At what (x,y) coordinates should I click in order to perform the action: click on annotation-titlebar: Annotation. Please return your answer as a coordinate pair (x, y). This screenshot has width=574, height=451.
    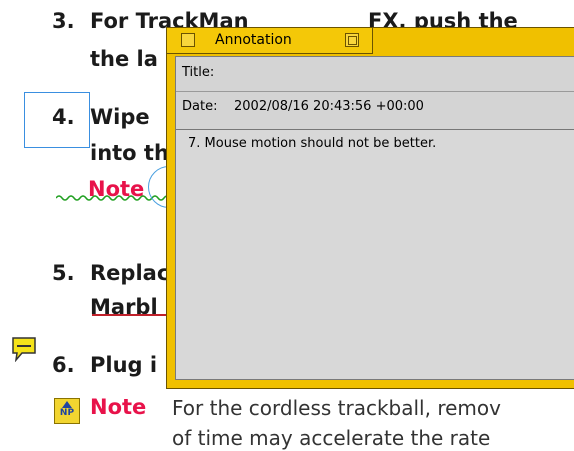
    Looking at the image, I should click on (270, 41).